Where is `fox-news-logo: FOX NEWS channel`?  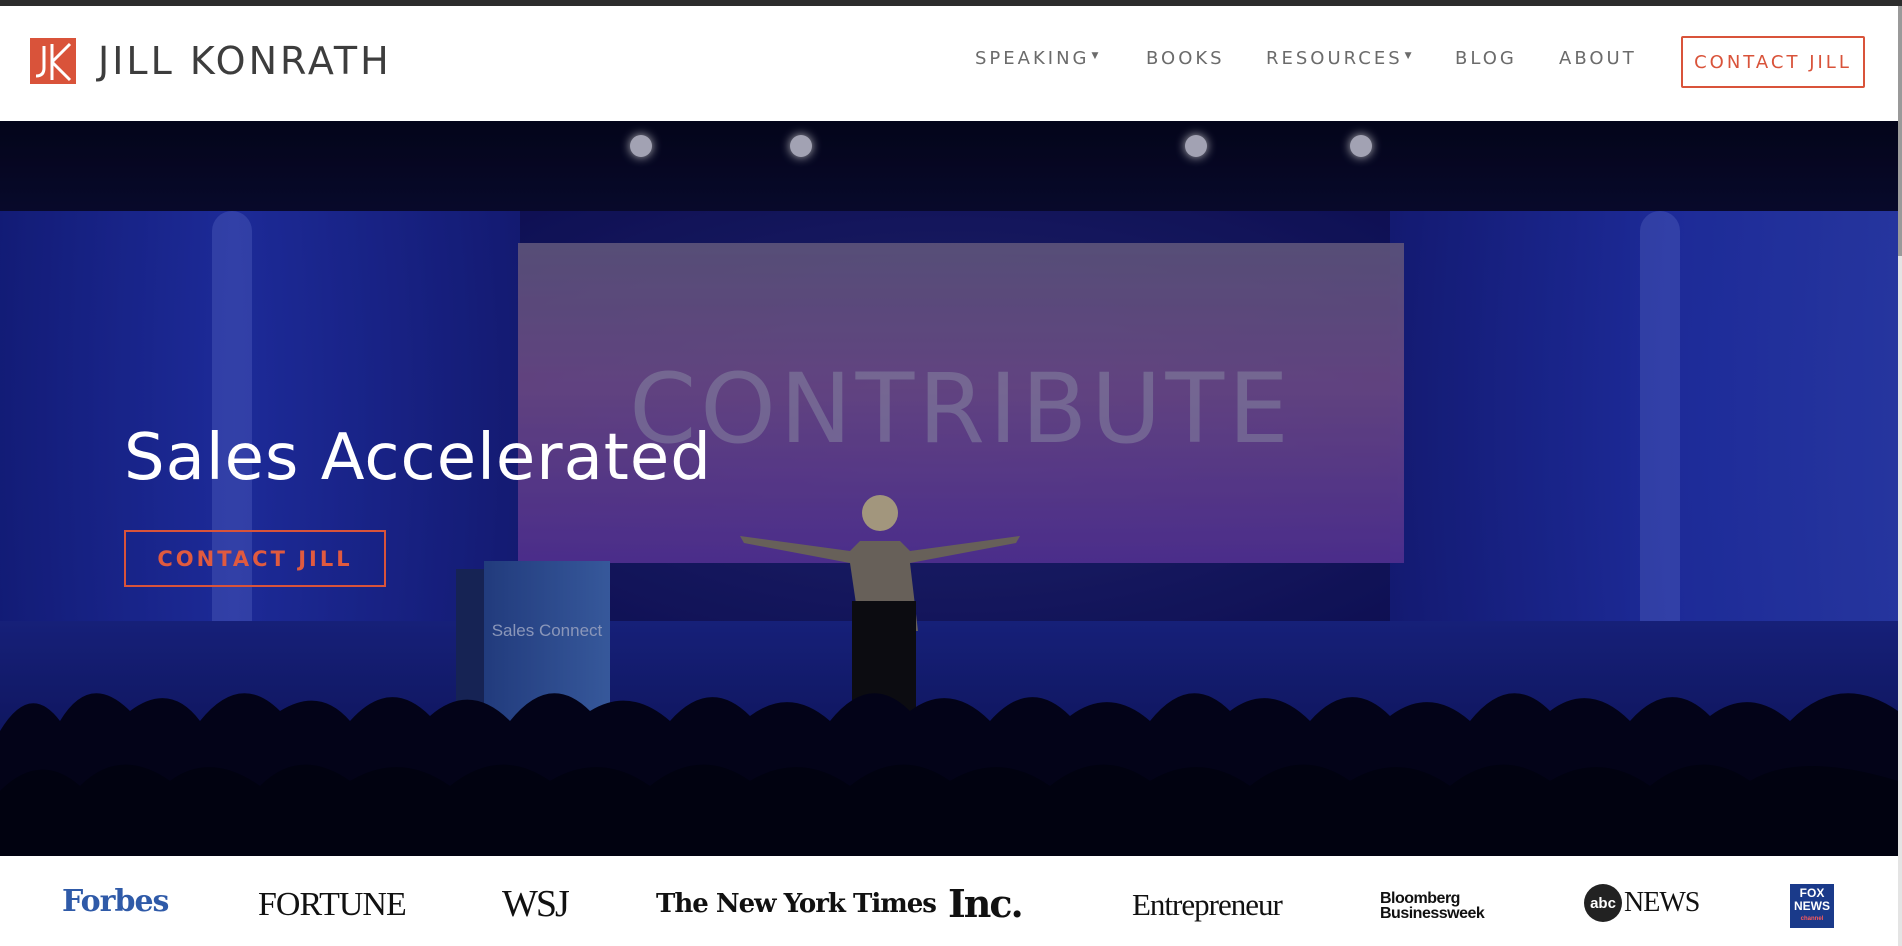
fox-news-logo: FOX NEWS channel is located at coordinates (1812, 906).